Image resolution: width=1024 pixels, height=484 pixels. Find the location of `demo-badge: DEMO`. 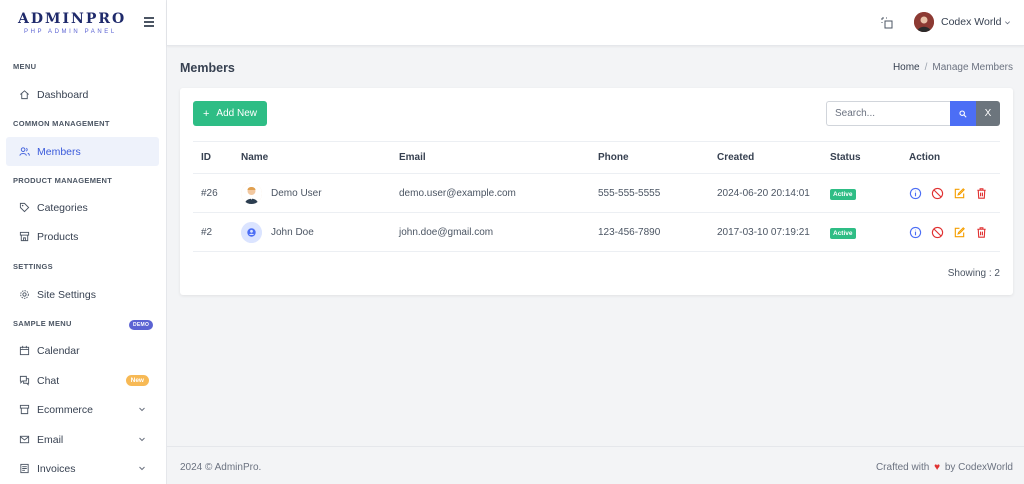

demo-badge: DEMO is located at coordinates (141, 325).